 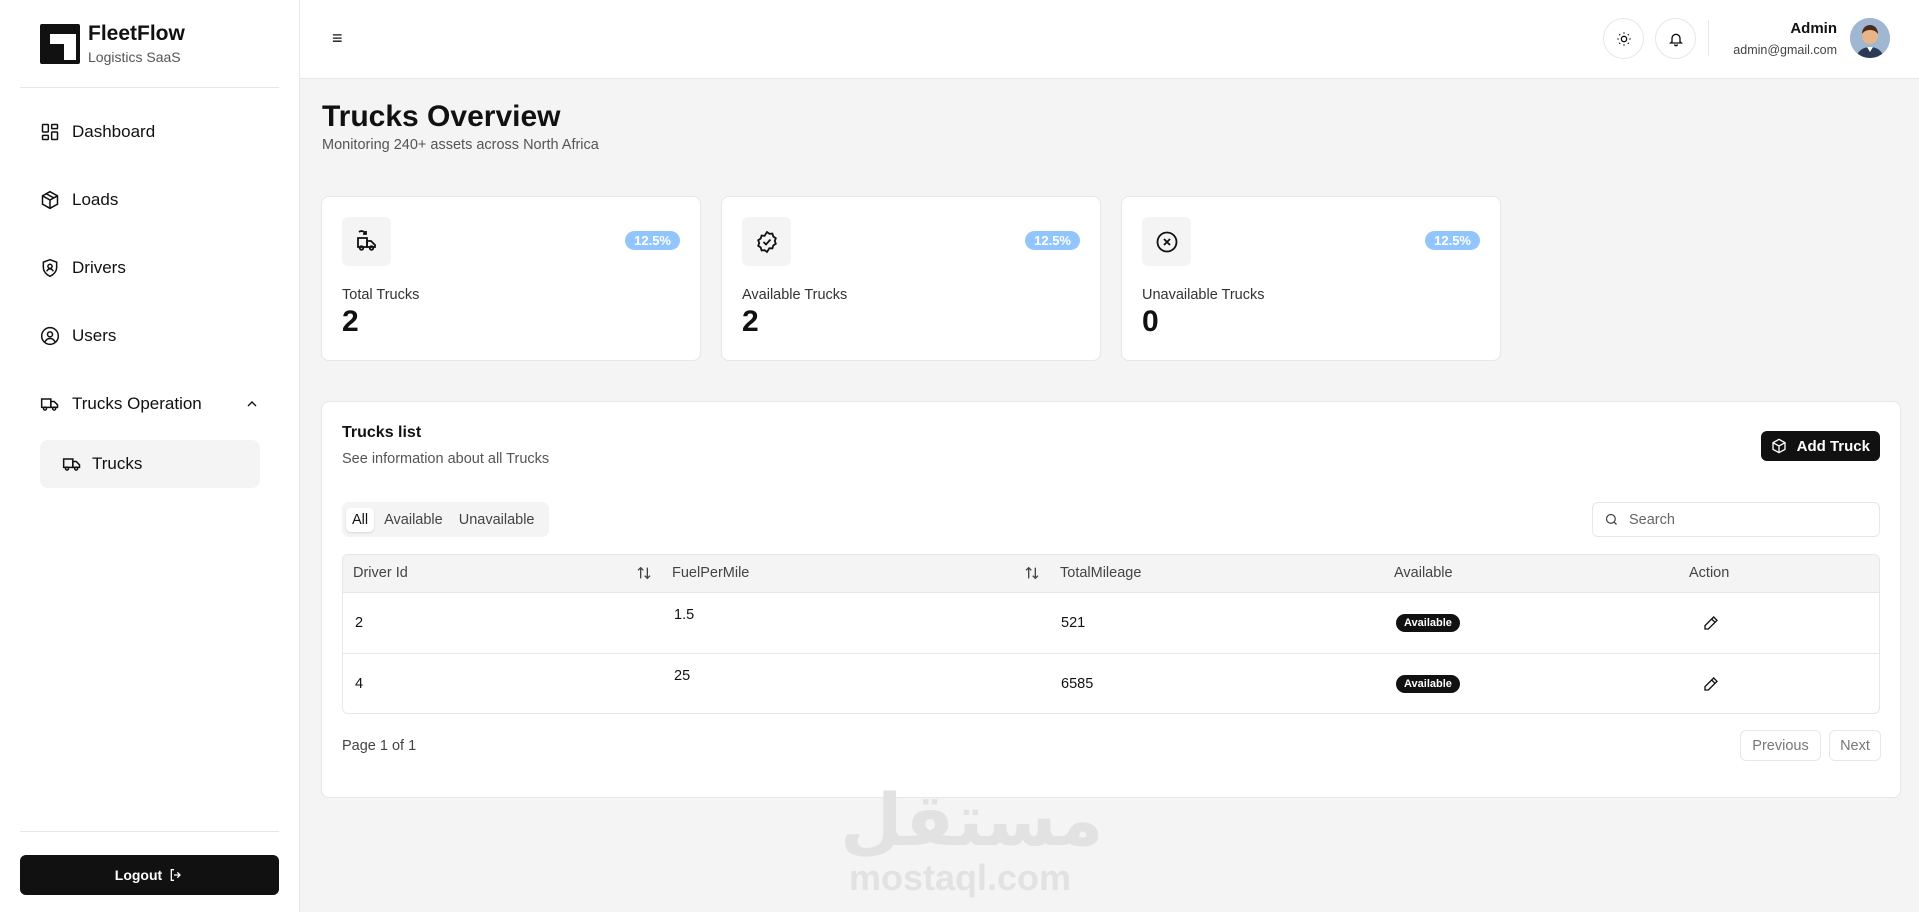 I want to click on cell-total-mileage: 6585, so click(x=1077, y=684).